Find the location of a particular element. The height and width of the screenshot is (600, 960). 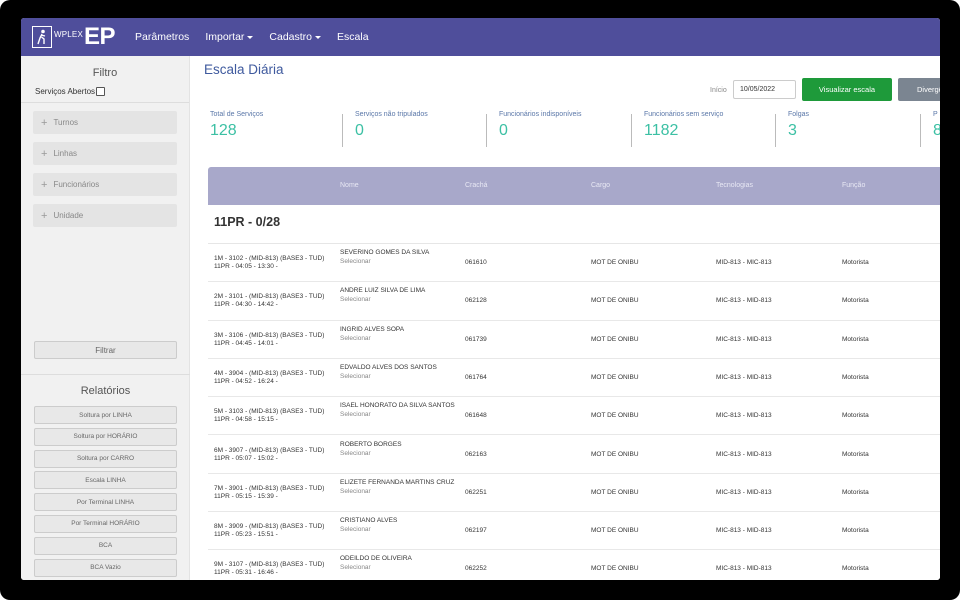

date-input: 10/05/2022 is located at coordinates (764, 89).